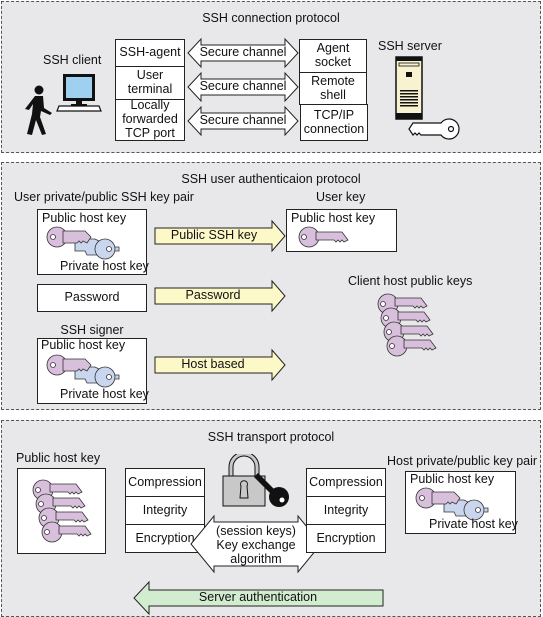 The image size is (543, 617). What do you see at coordinates (213, 364) in the screenshot?
I see `host-based-label: Host based` at bounding box center [213, 364].